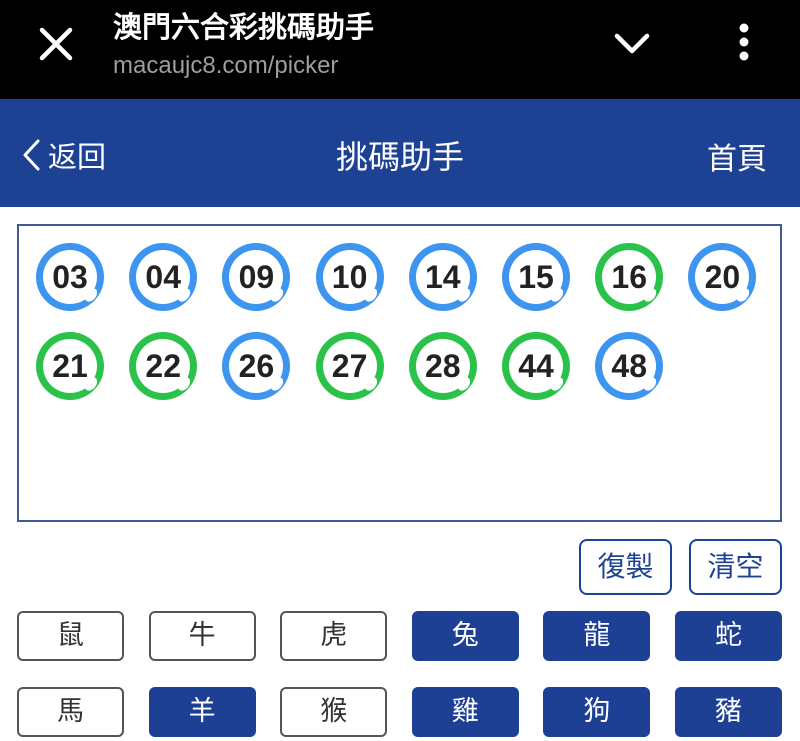 Image resolution: width=800 pixels, height=741 pixels. Describe the element at coordinates (202, 712) in the screenshot. I see `zodiac-button: 羊` at that location.